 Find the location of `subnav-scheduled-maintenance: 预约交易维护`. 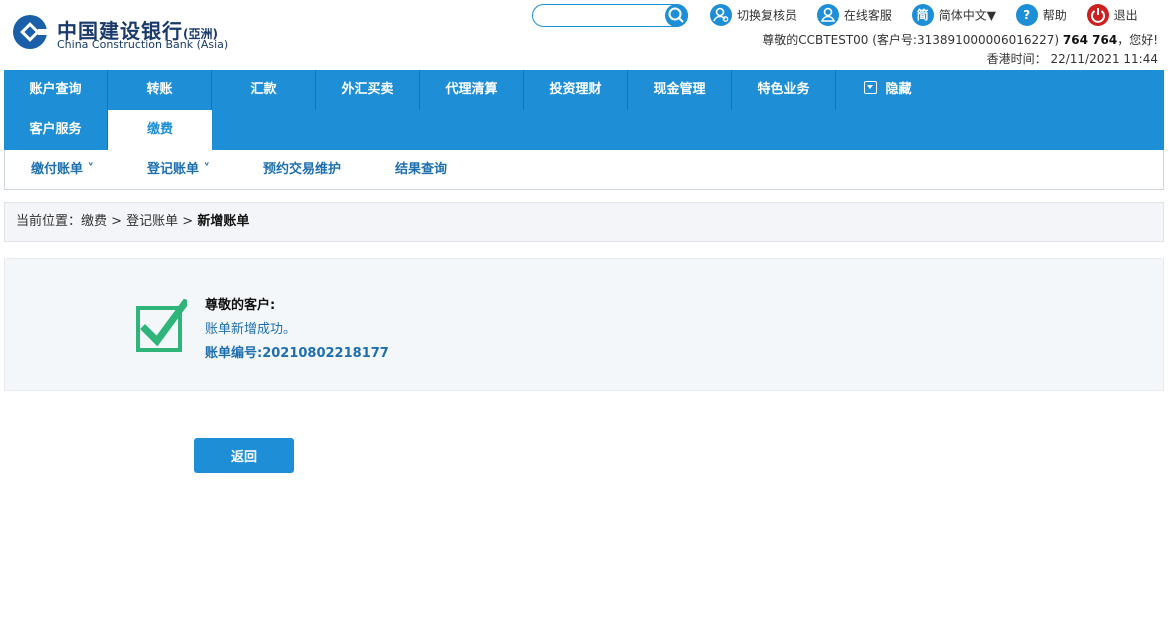

subnav-scheduled-maintenance: 预约交易维护 is located at coordinates (302, 169).